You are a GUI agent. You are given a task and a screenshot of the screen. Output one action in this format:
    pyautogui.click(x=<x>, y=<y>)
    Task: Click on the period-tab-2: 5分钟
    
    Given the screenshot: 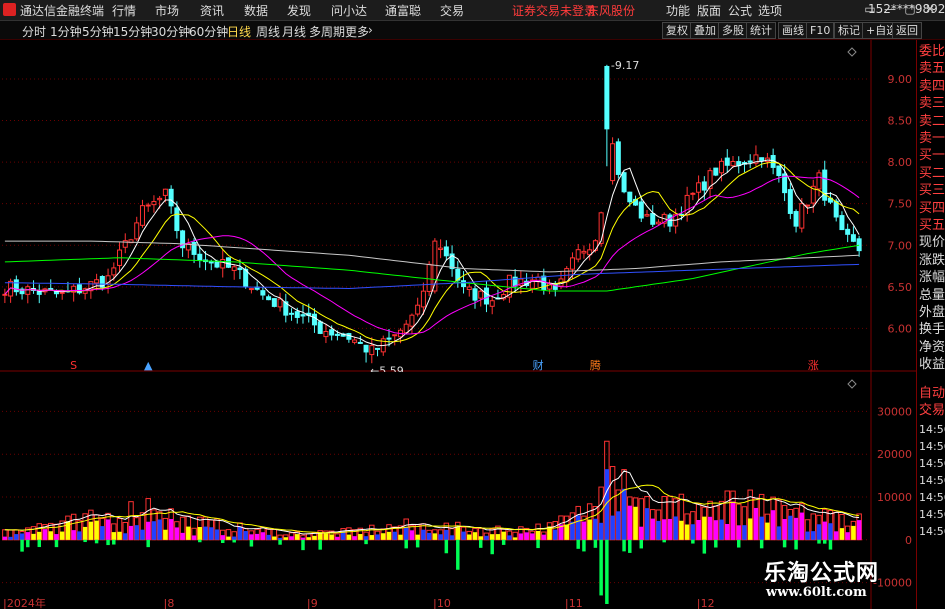 What is the action you would take?
    pyautogui.click(x=98, y=31)
    